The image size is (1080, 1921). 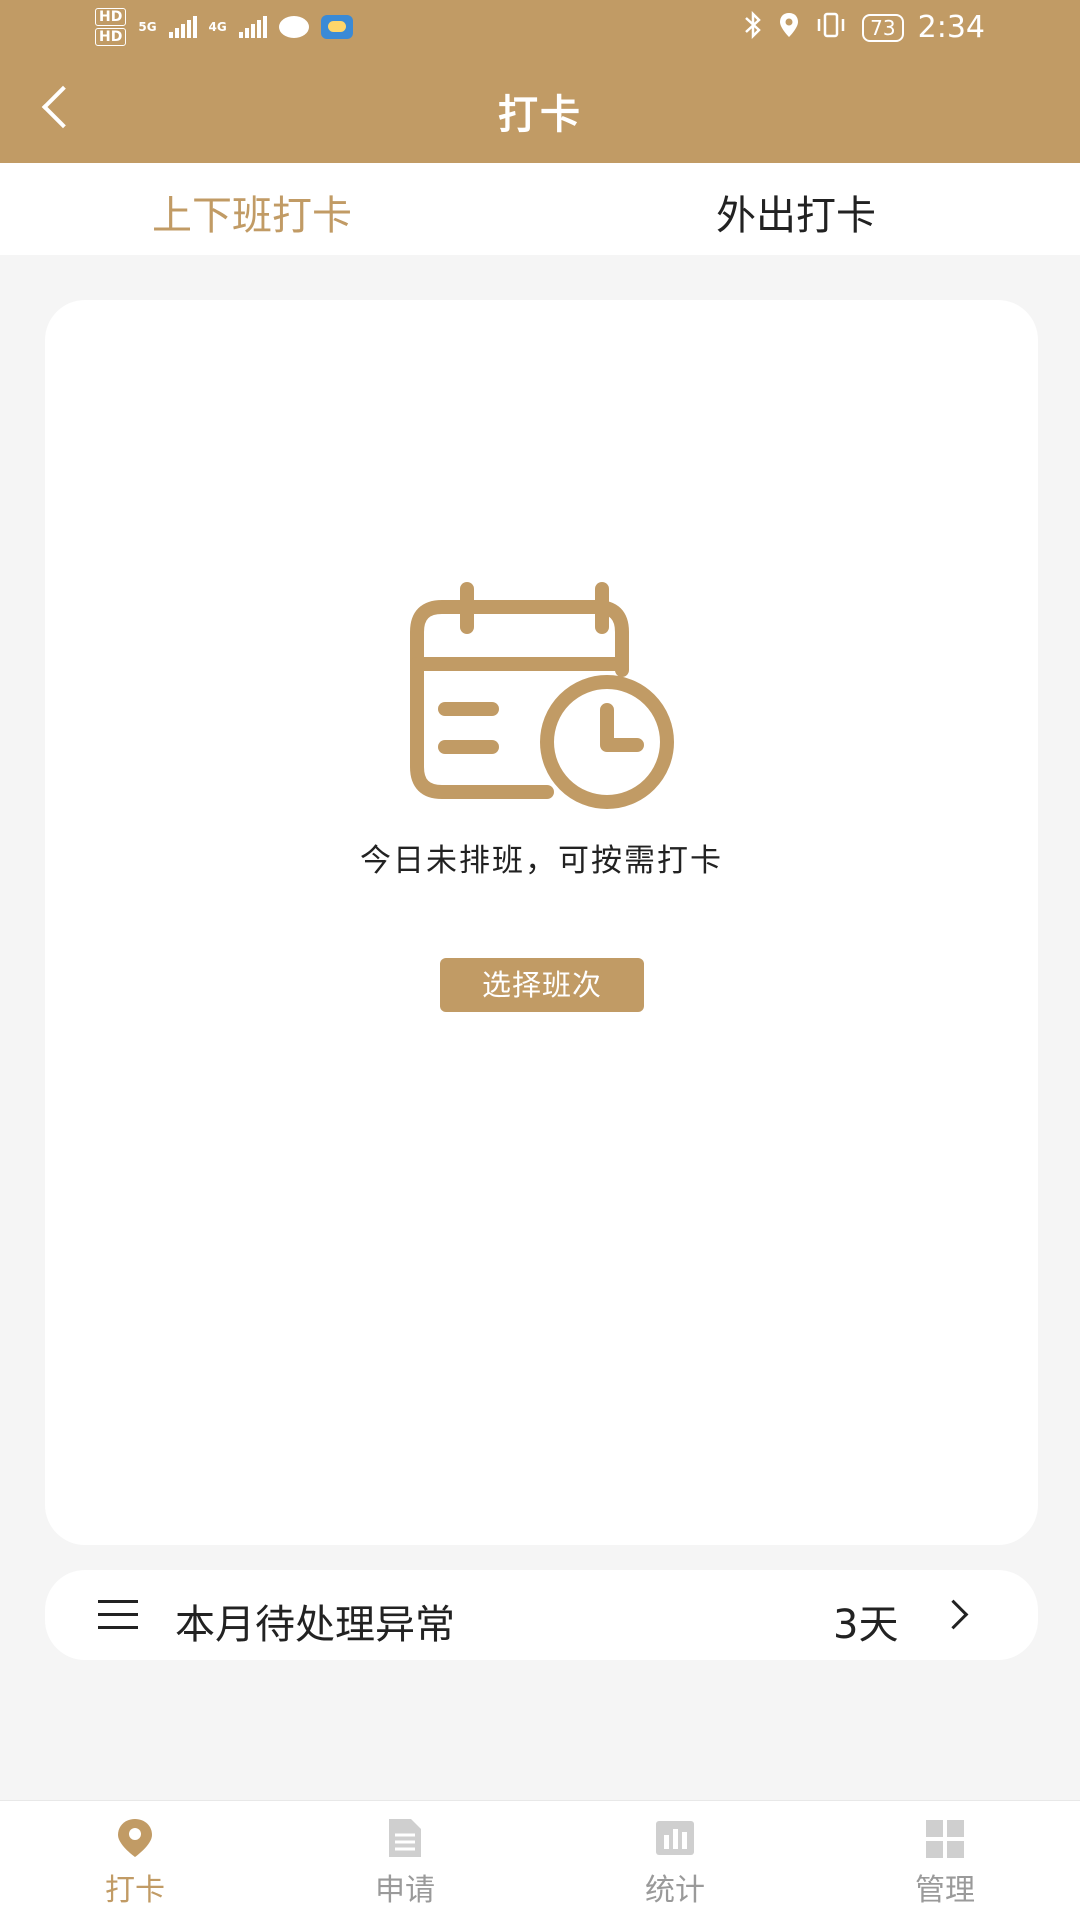 I want to click on bar-chart-icon, so click(x=675, y=1838).